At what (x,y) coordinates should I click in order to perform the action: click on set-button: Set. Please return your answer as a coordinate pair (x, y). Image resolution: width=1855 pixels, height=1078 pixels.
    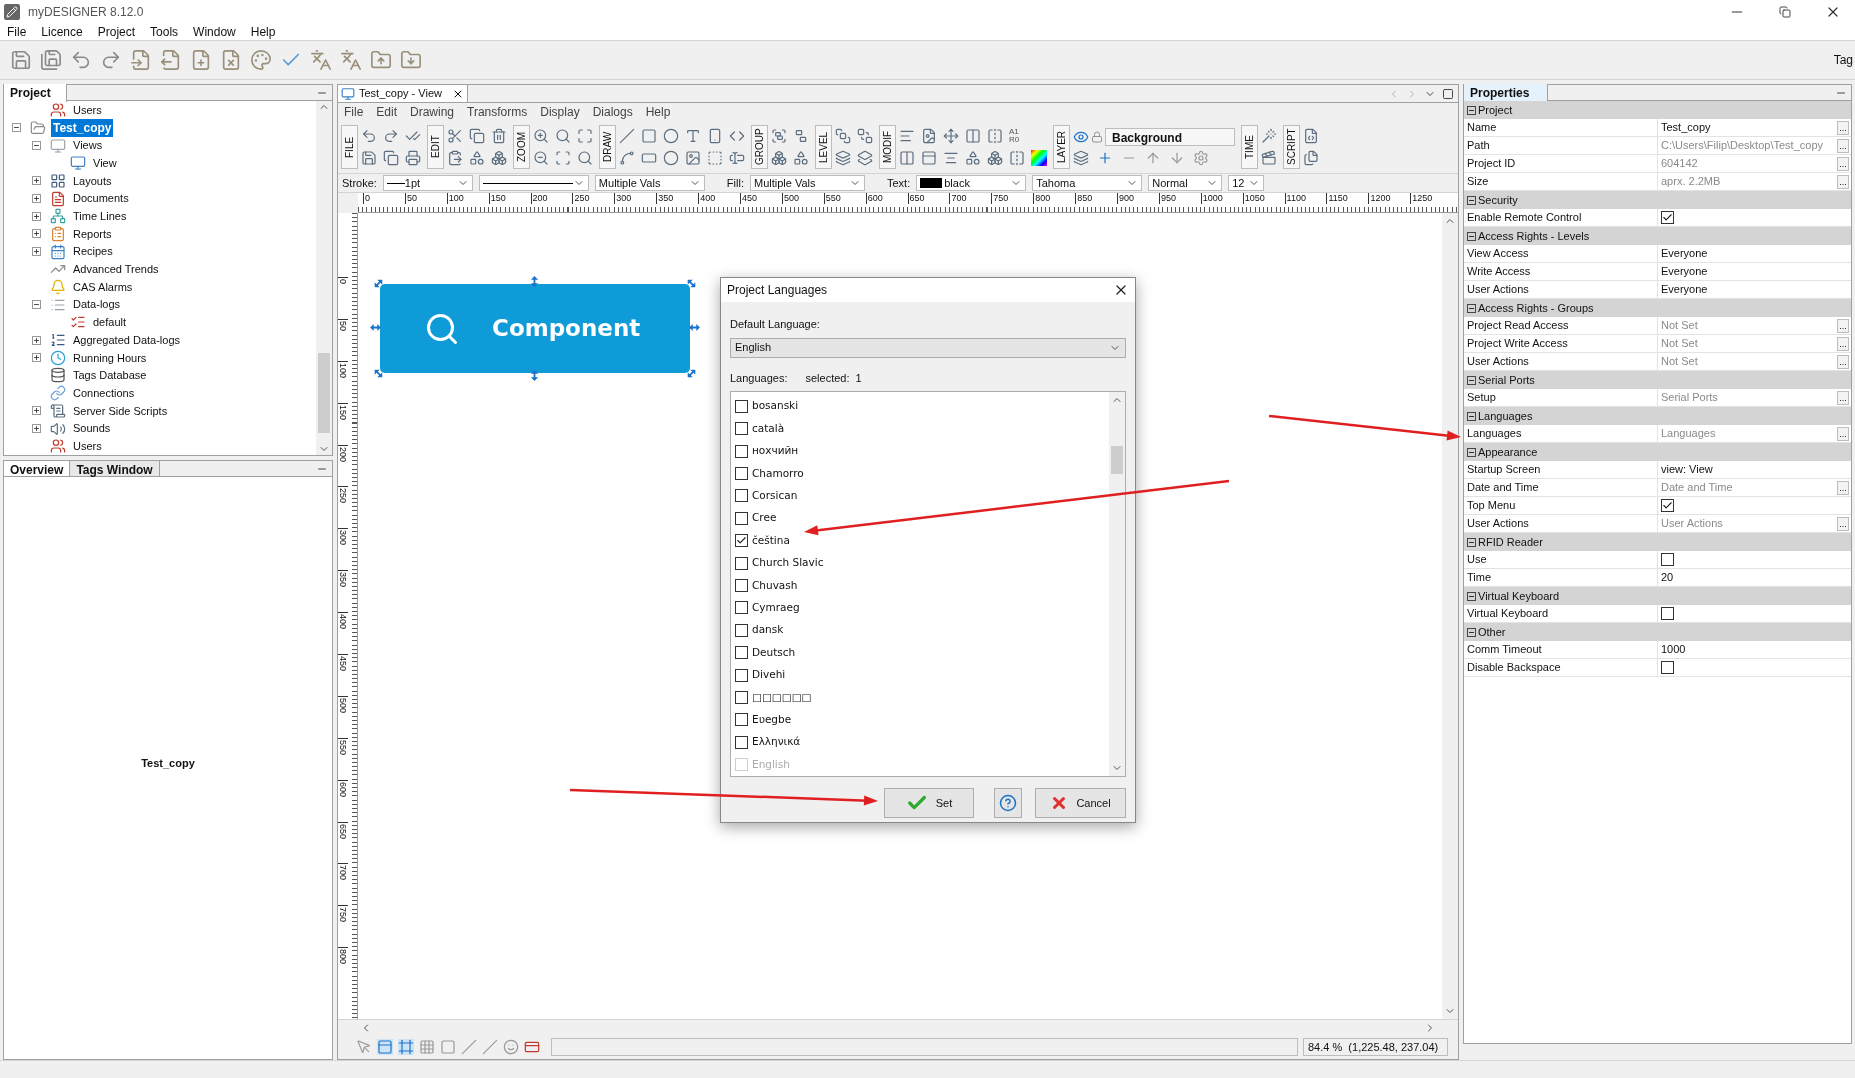
    Looking at the image, I should click on (929, 803).